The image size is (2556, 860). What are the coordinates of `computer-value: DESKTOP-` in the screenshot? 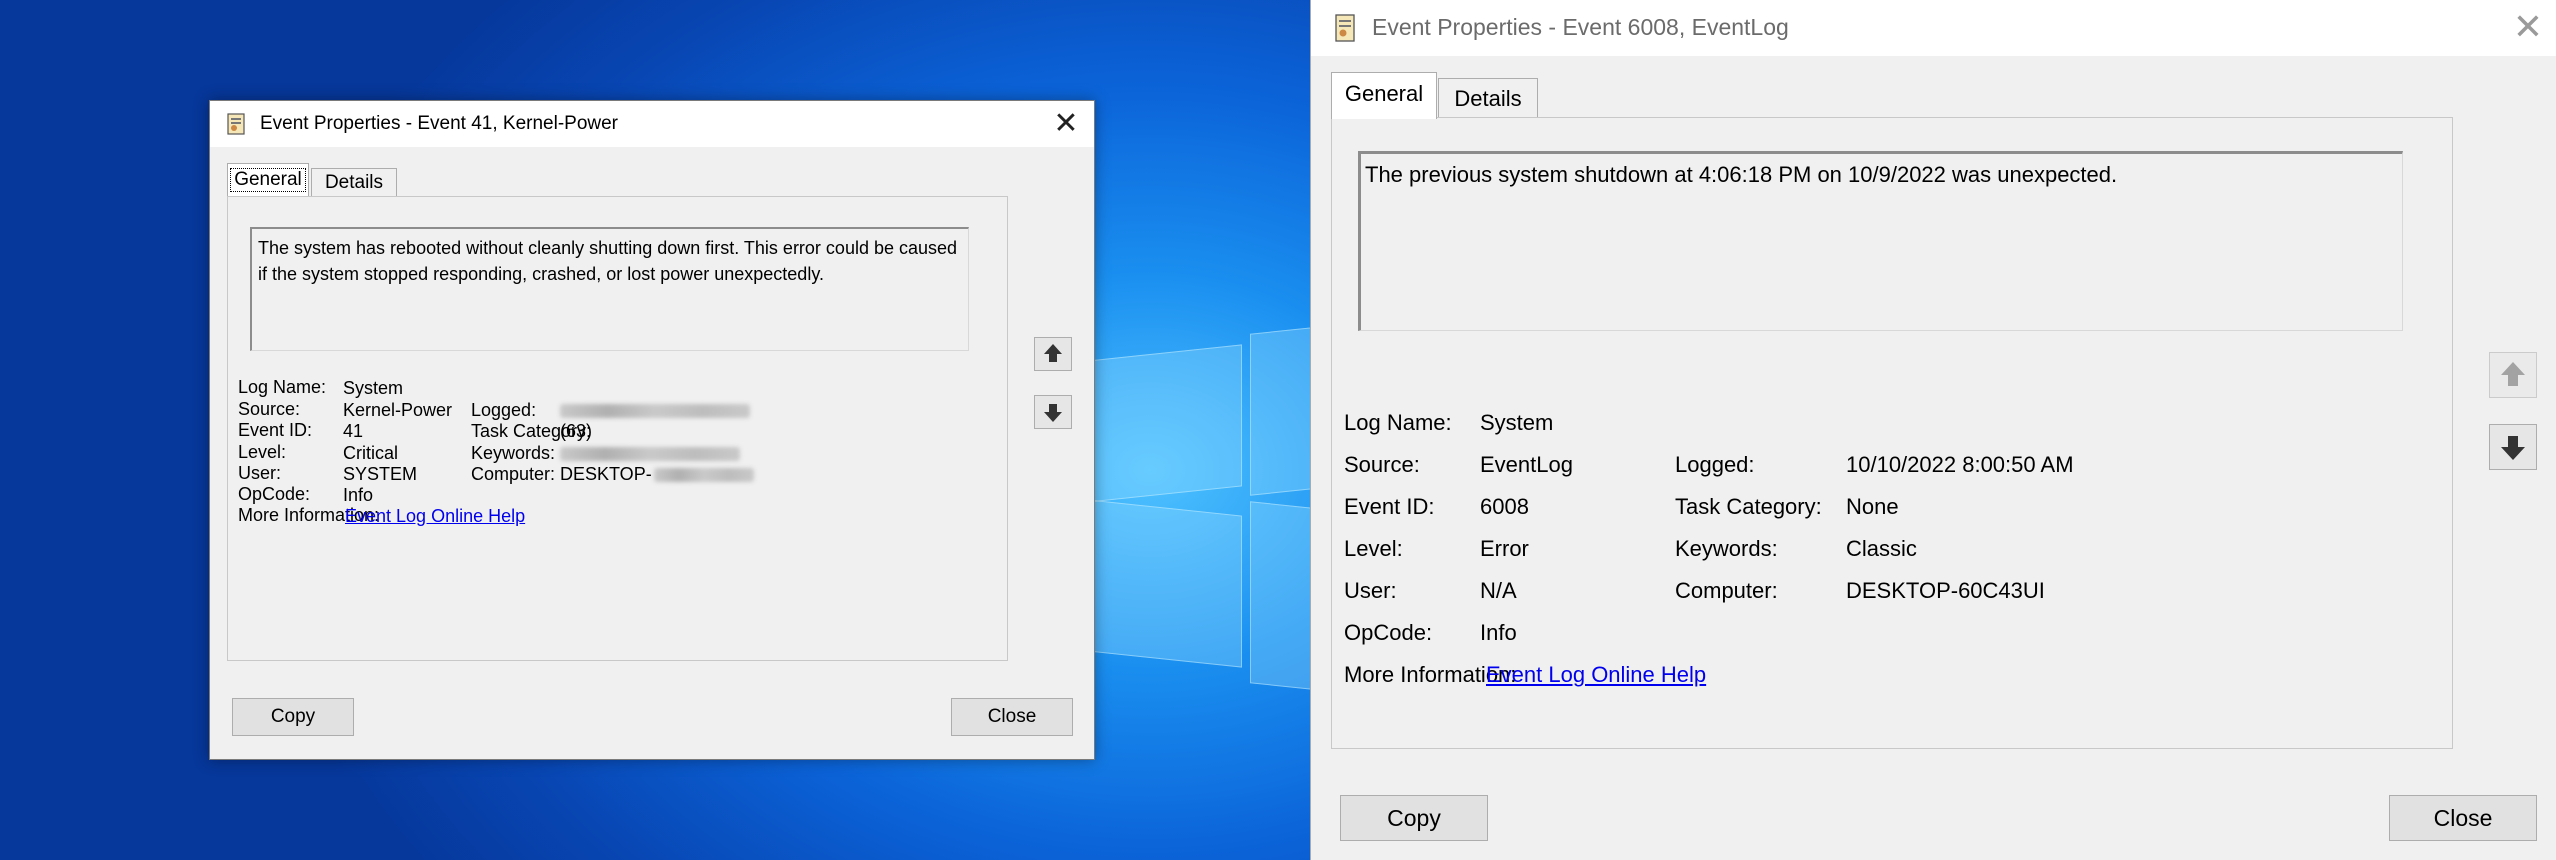 It's located at (657, 474).